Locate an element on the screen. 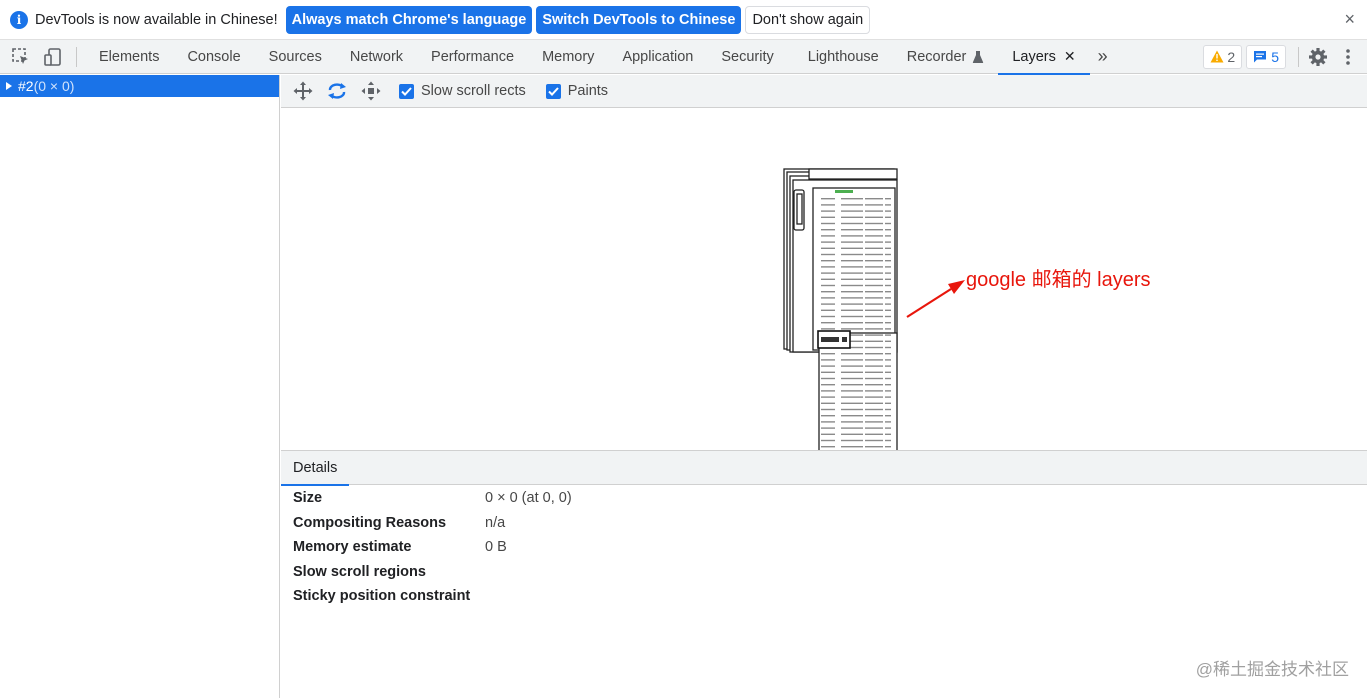  annotation-label: google 邮箱的 layers is located at coordinates (1058, 280).